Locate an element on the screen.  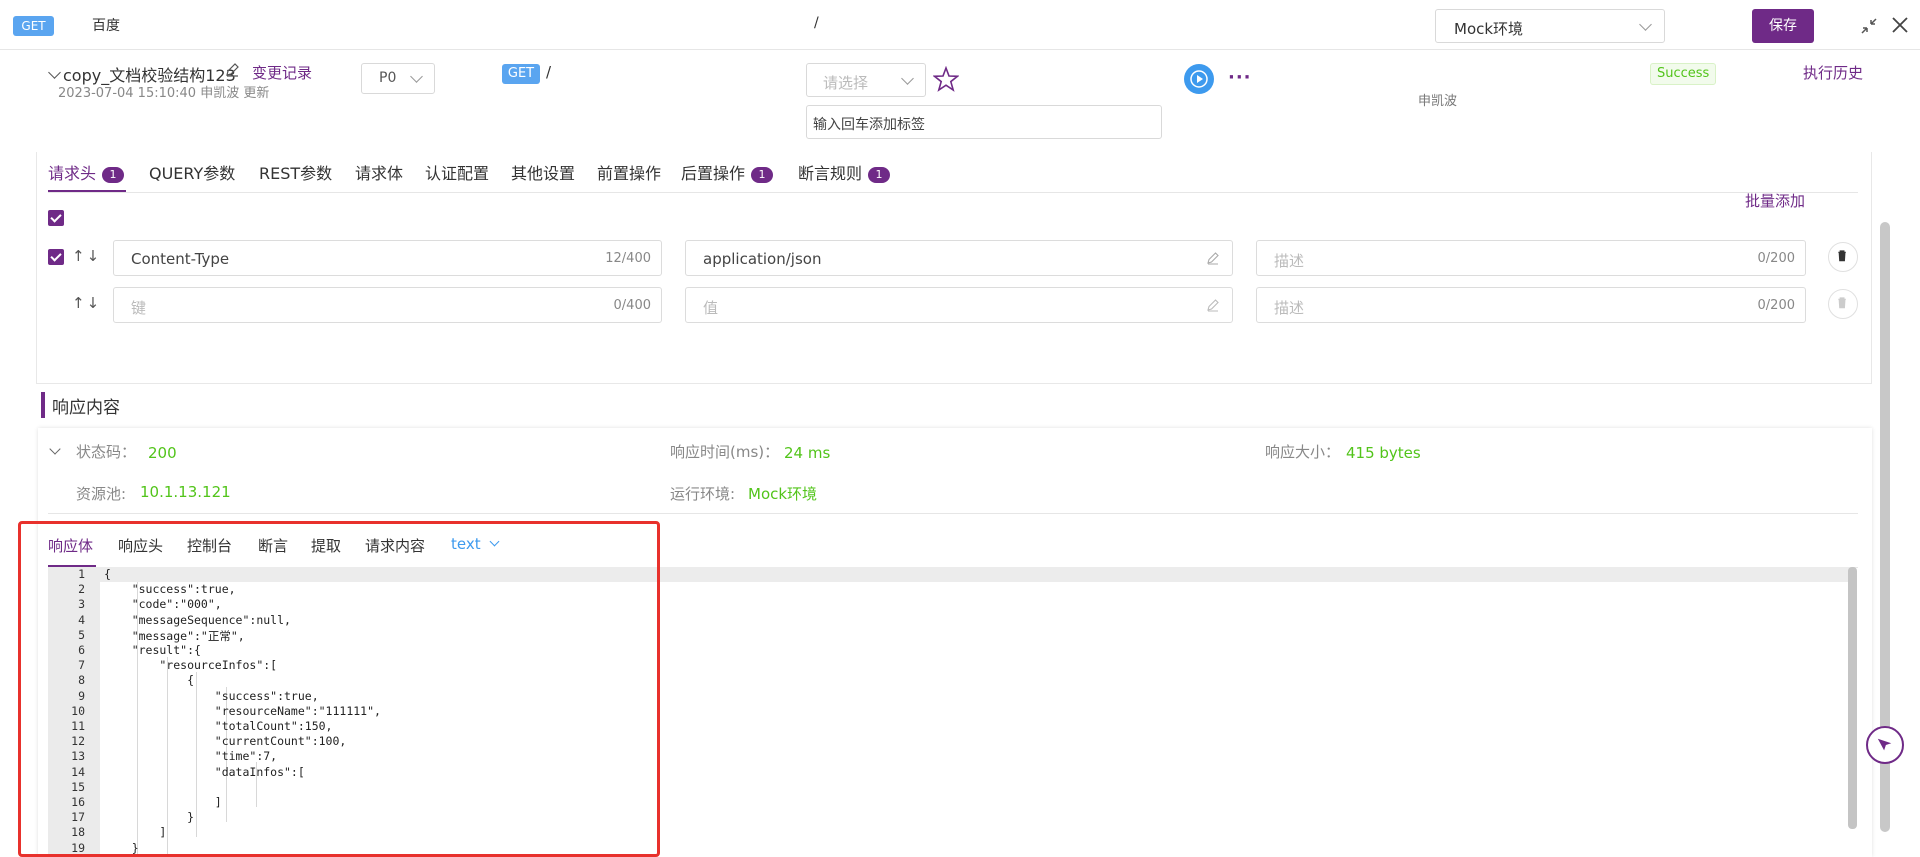
tab-auth-config: 认证配置 is located at coordinates (457, 172).